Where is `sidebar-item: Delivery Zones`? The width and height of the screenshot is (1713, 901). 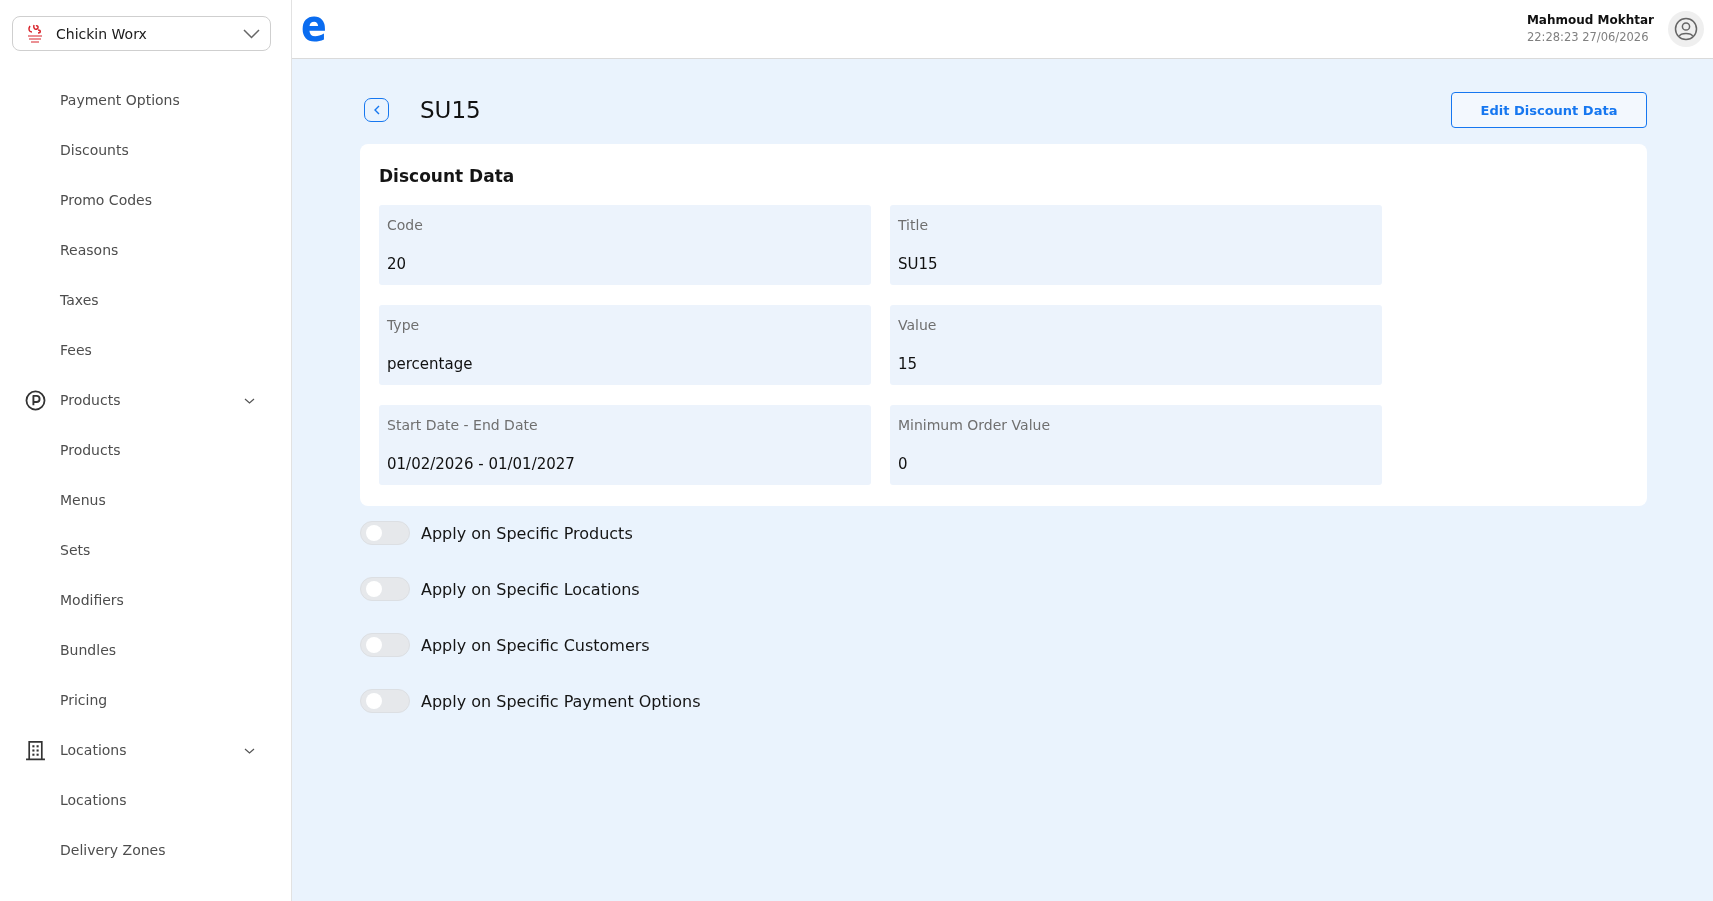
sidebar-item: Delivery Zones is located at coordinates (145, 850).